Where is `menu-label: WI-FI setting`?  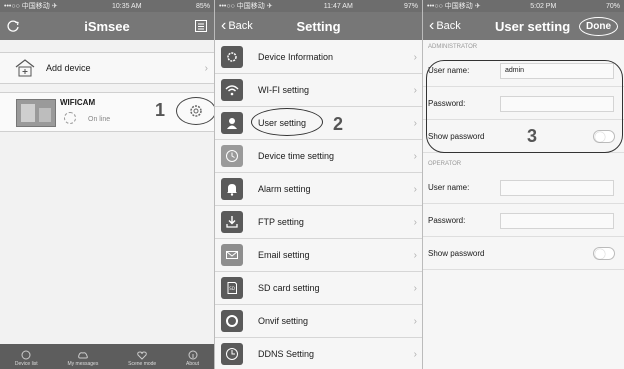
menu-label: WI-FI setting is located at coordinates (284, 90).